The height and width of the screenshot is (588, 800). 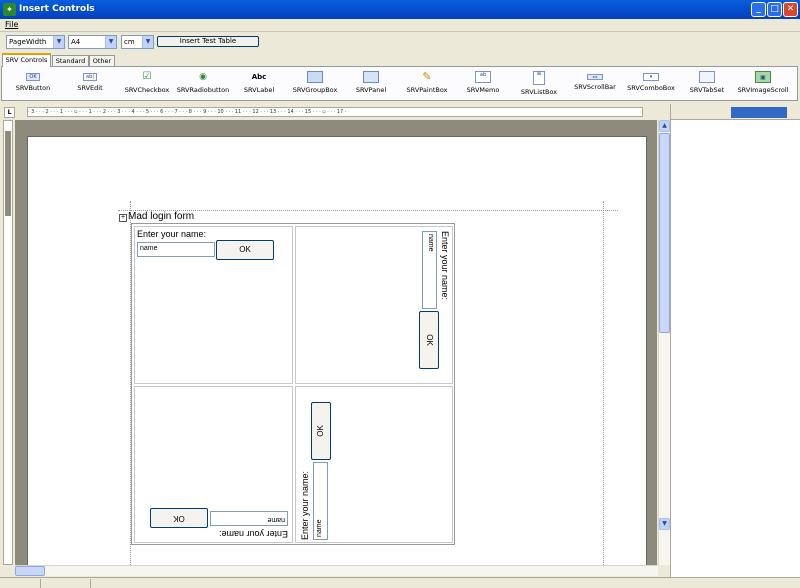 What do you see at coordinates (371, 84) in the screenshot?
I see `palette-item-panel: SRVPanel` at bounding box center [371, 84].